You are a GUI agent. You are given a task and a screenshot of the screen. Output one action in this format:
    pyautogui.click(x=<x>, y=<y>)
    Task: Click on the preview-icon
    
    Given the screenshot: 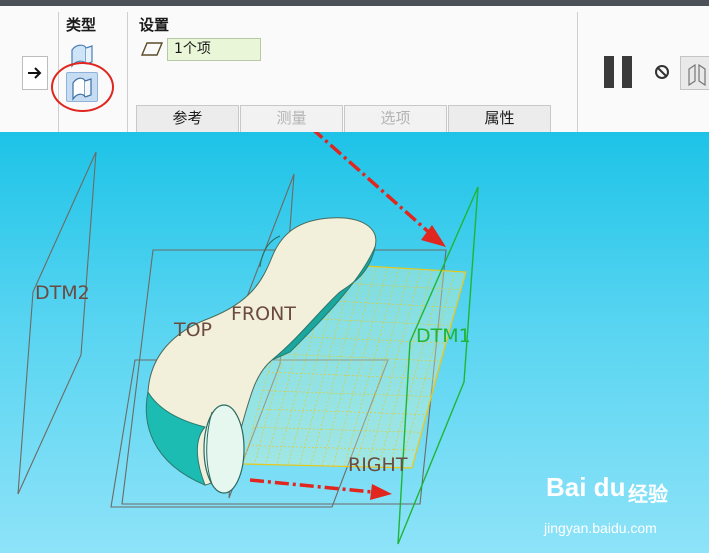 What is the action you would take?
    pyautogui.click(x=694, y=73)
    